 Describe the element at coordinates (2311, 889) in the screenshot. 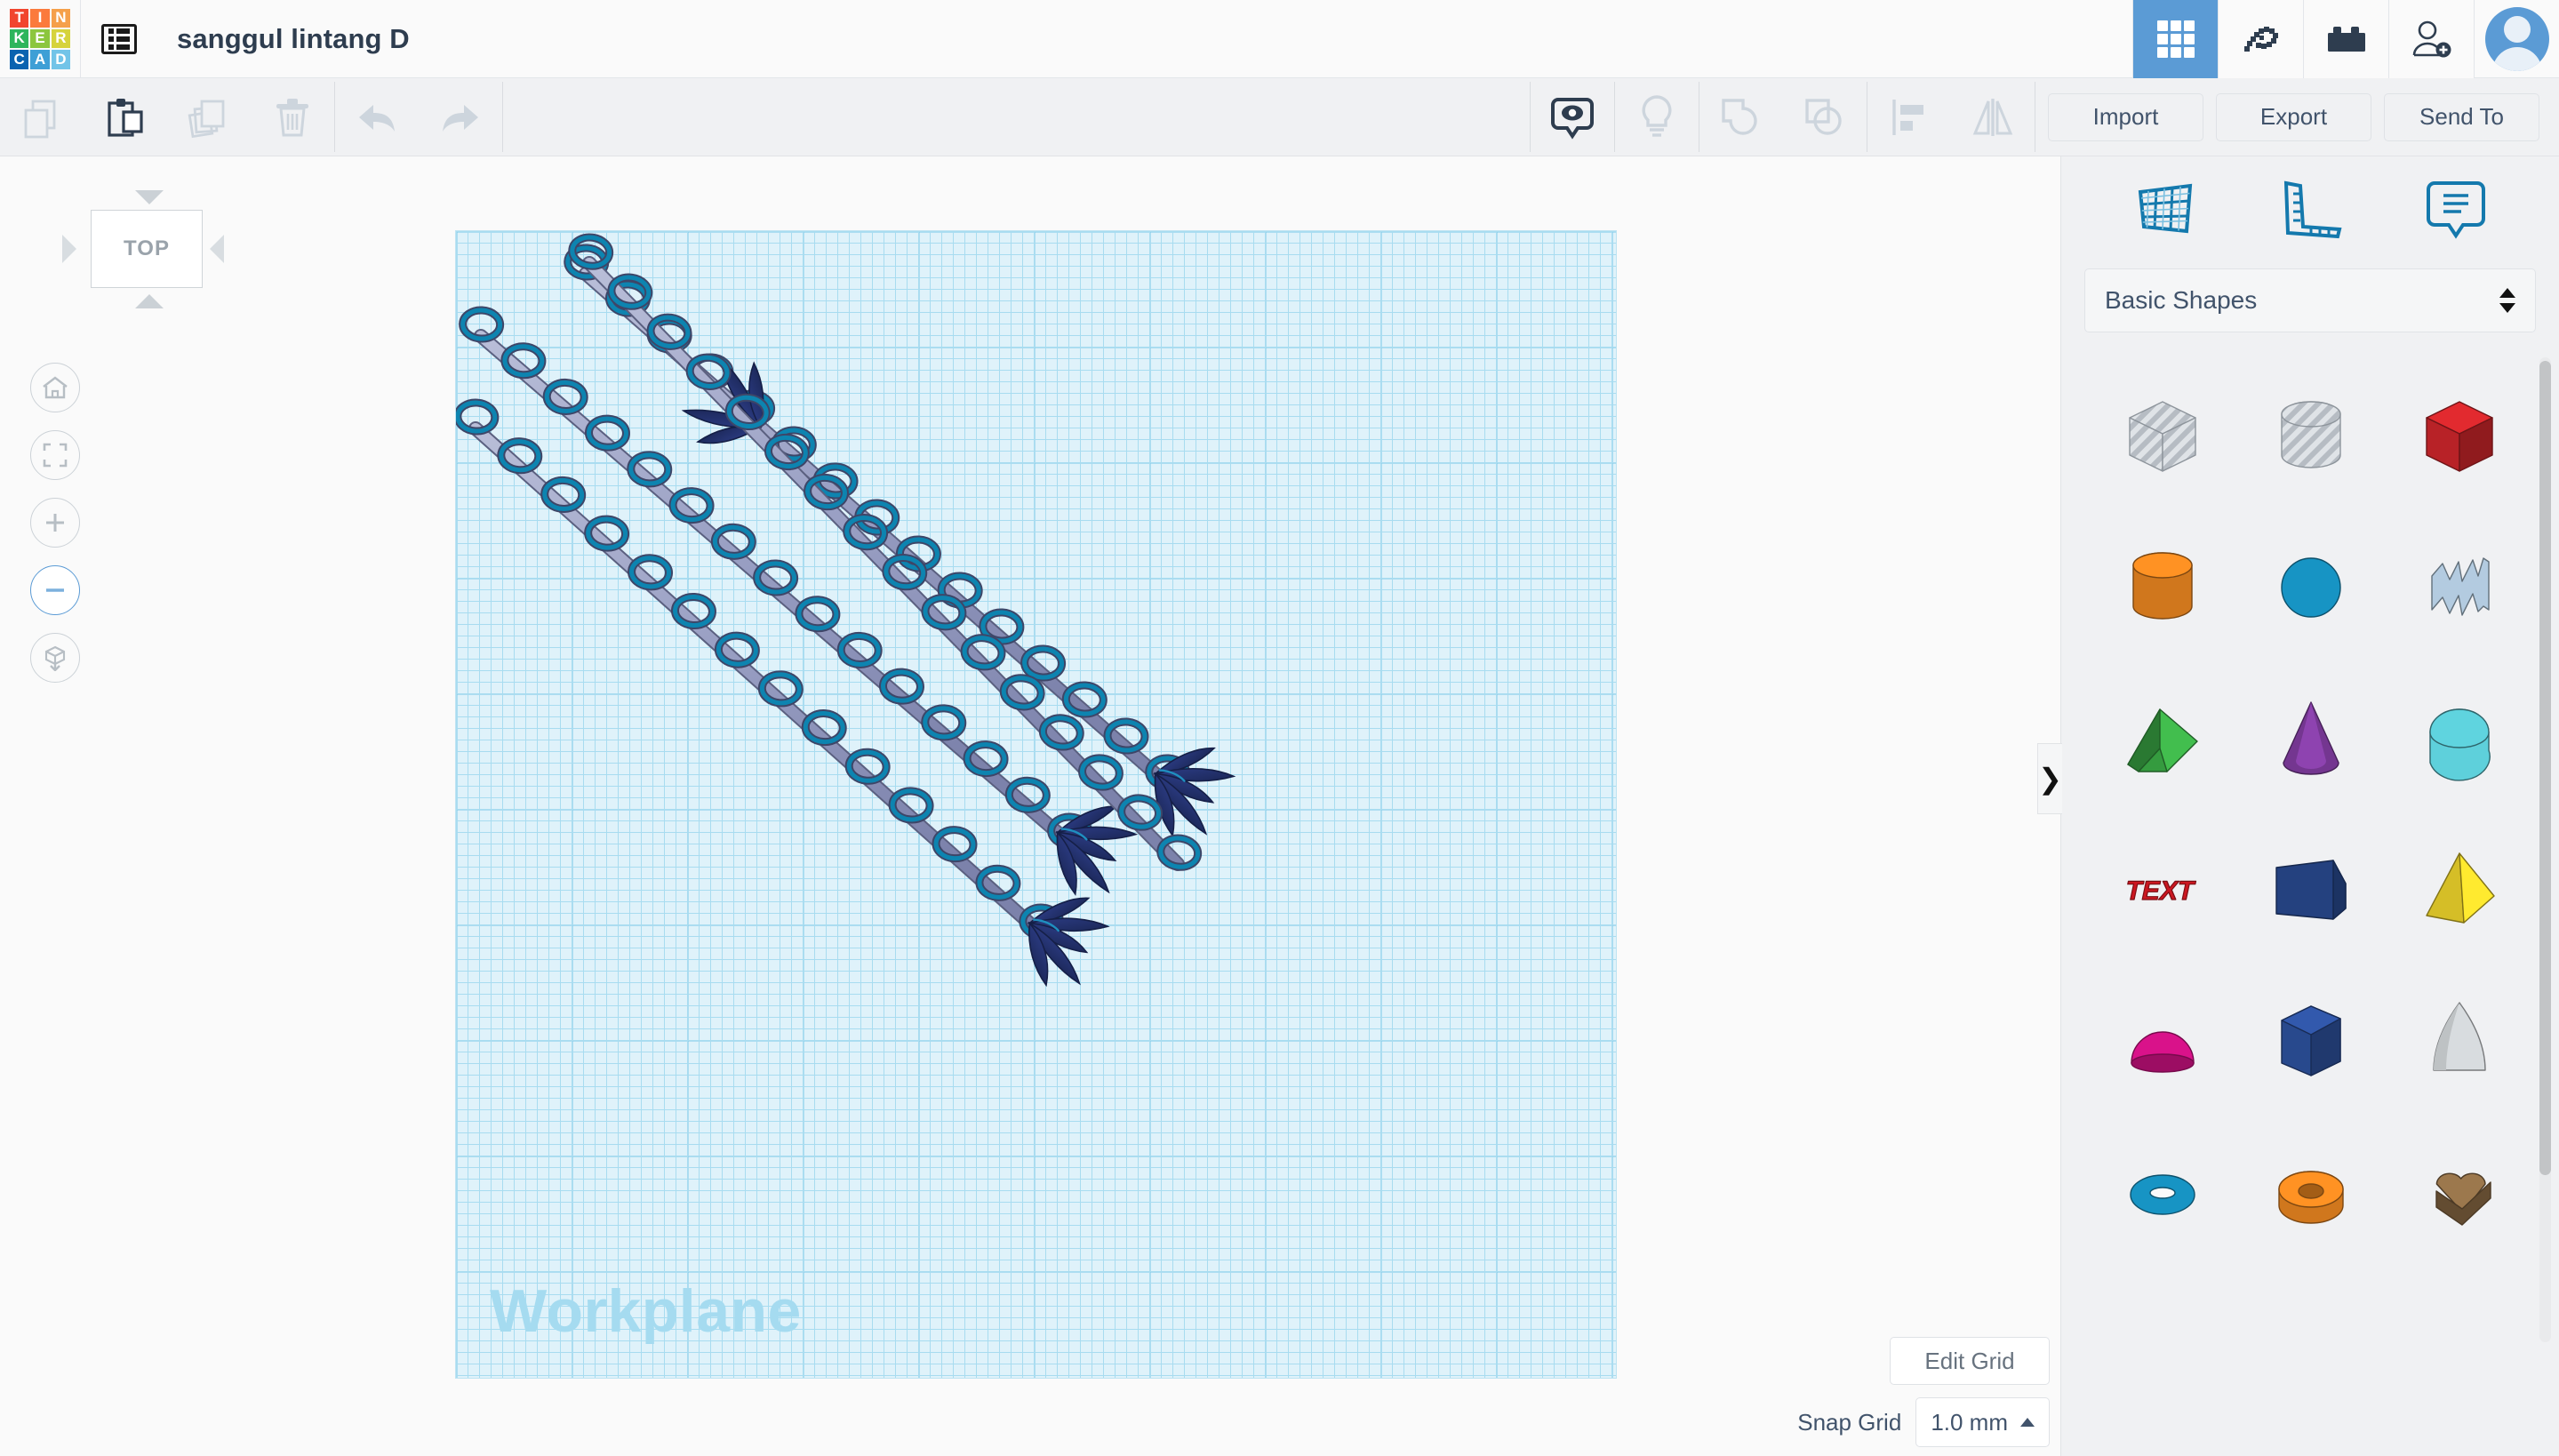

I see `shape-item-wedge` at that location.